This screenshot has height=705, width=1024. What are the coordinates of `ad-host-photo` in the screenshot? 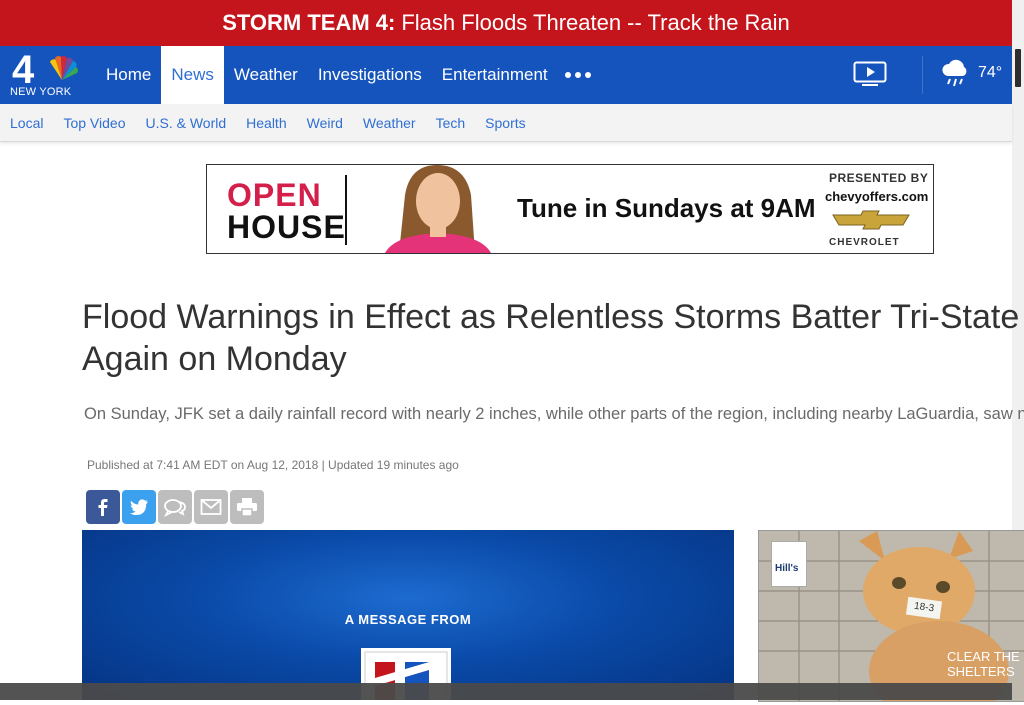 It's located at (440, 209).